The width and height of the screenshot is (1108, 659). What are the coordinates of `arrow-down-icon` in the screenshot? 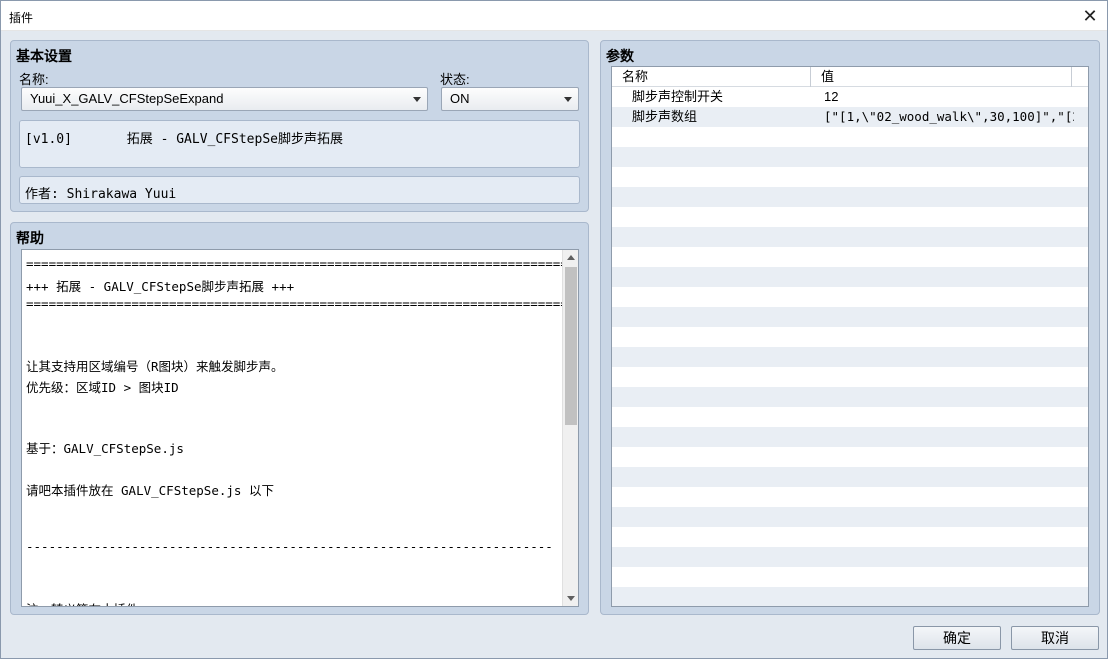 It's located at (571, 598).